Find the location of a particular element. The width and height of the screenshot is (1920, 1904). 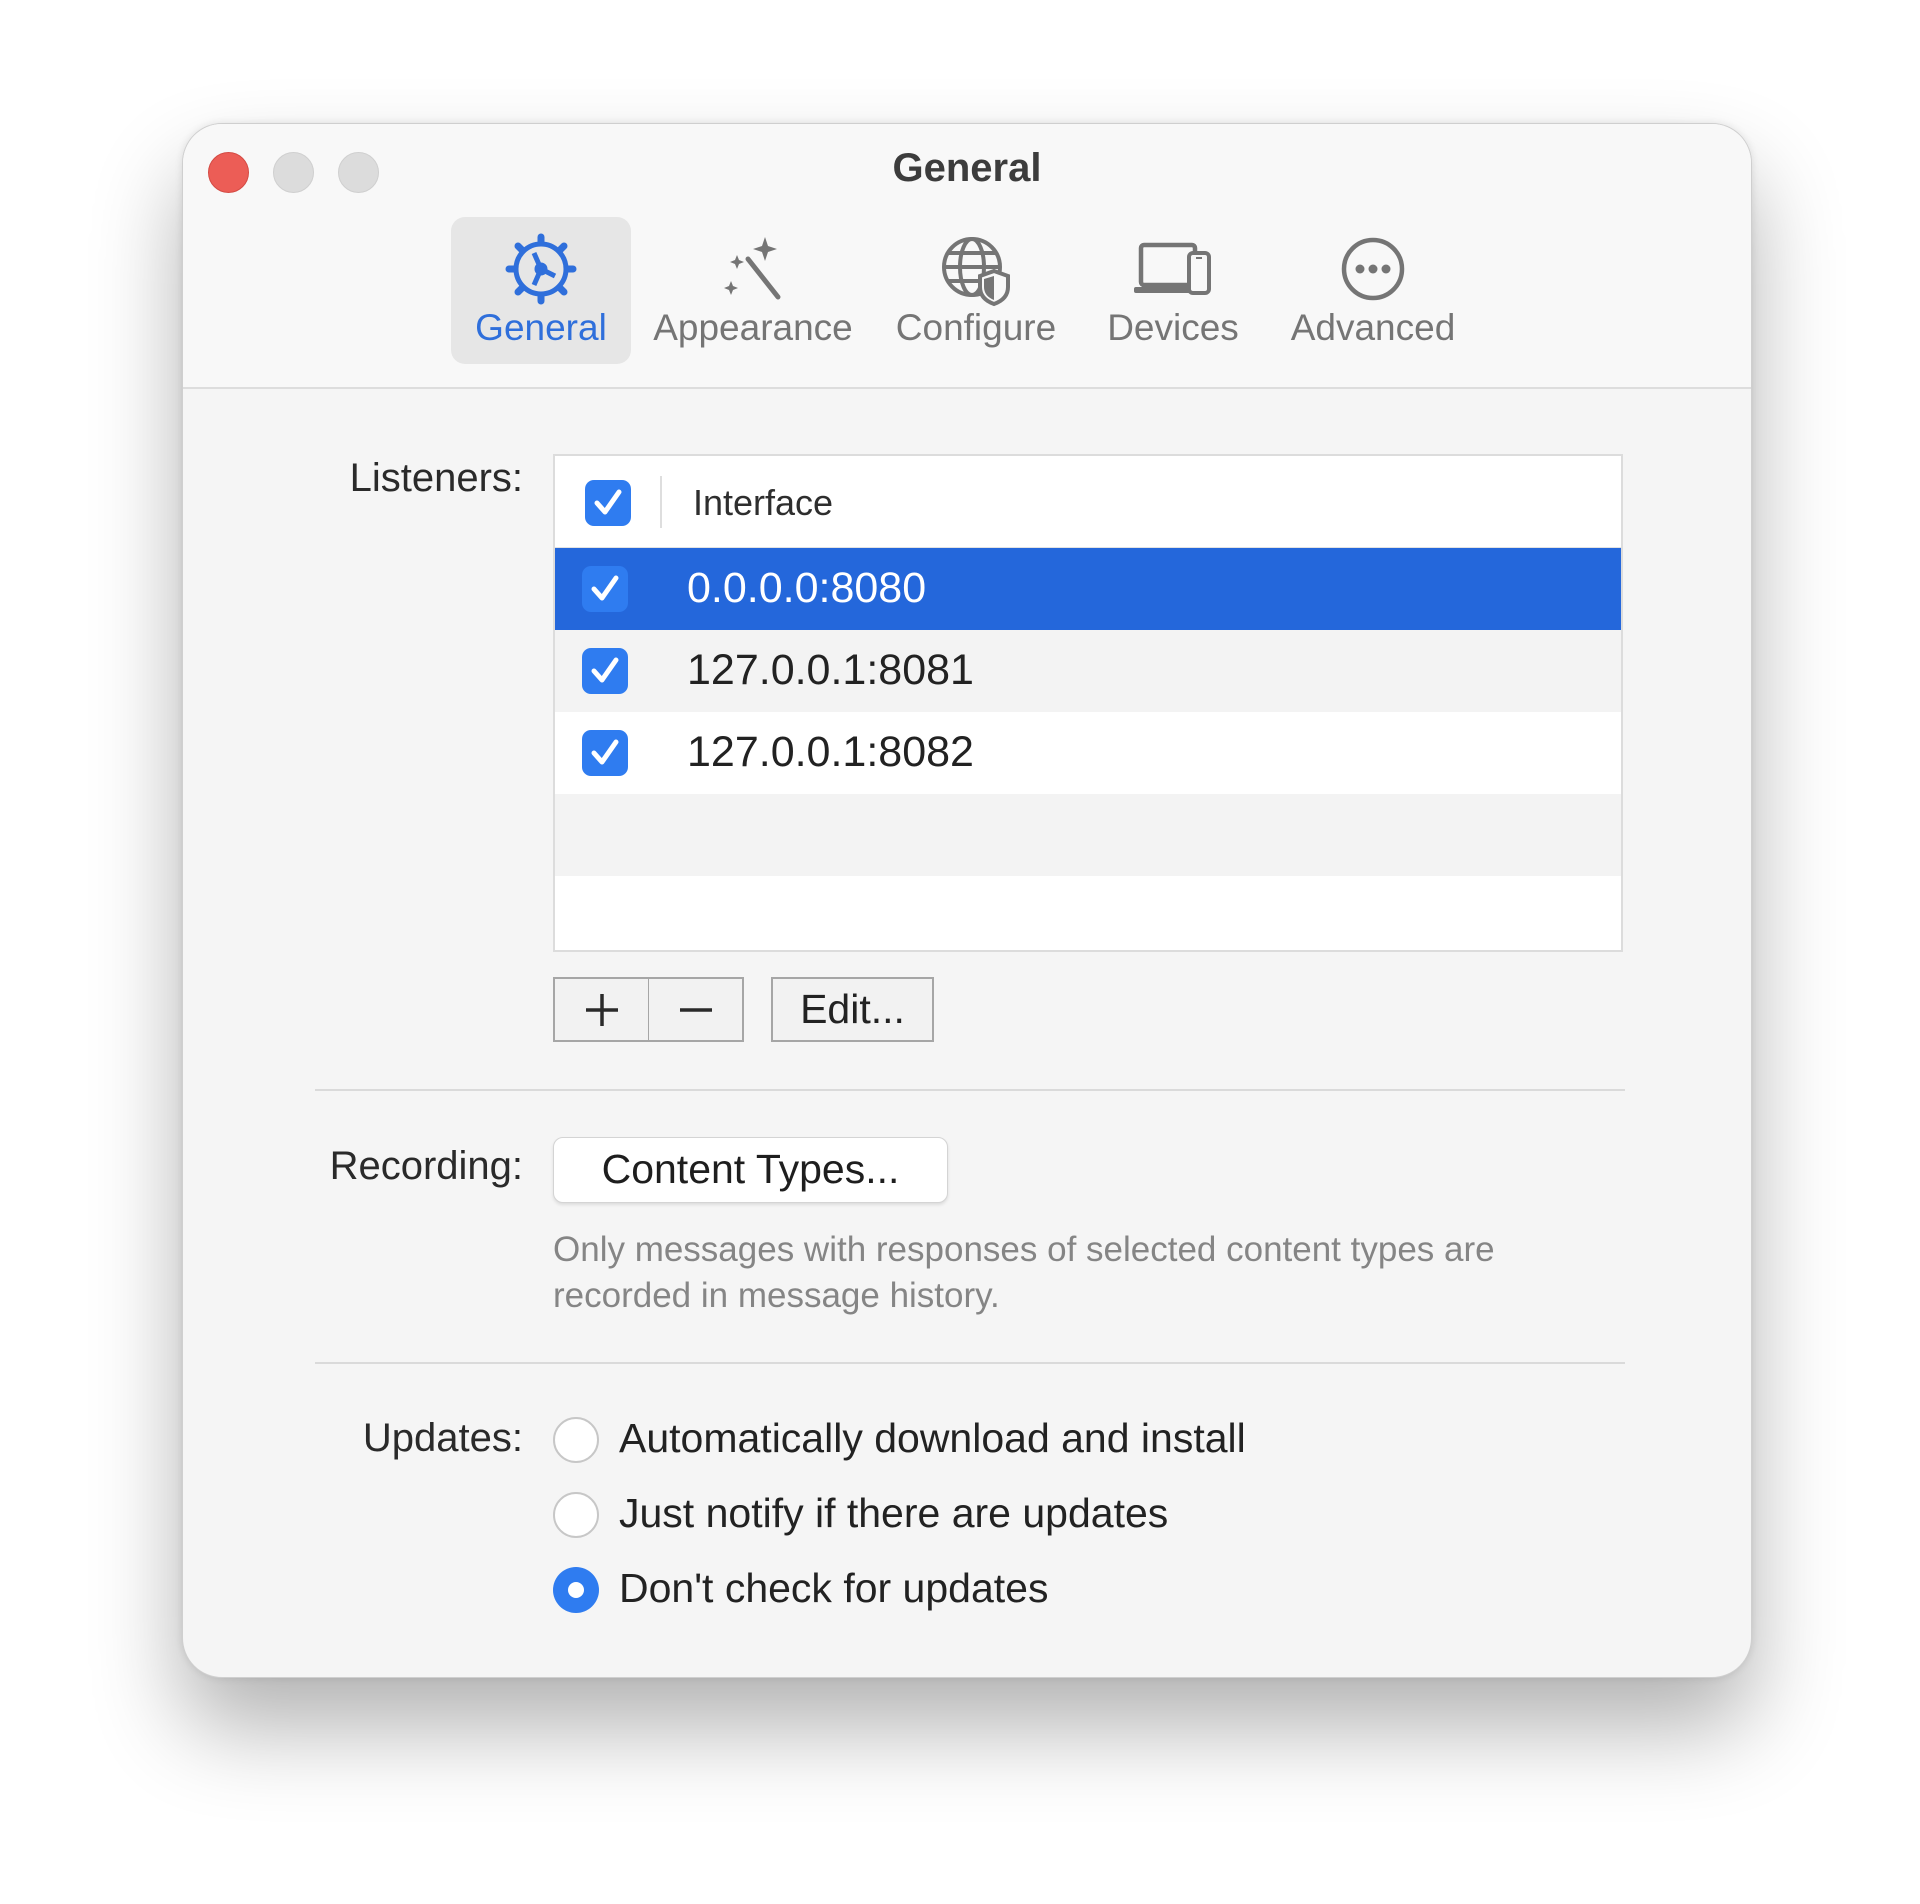

interface-cell: 127.0.0.1:8082 is located at coordinates (830, 752).